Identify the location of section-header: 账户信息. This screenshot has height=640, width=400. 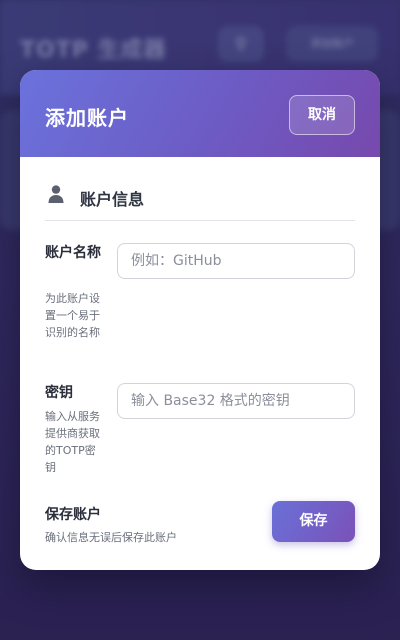
(200, 202).